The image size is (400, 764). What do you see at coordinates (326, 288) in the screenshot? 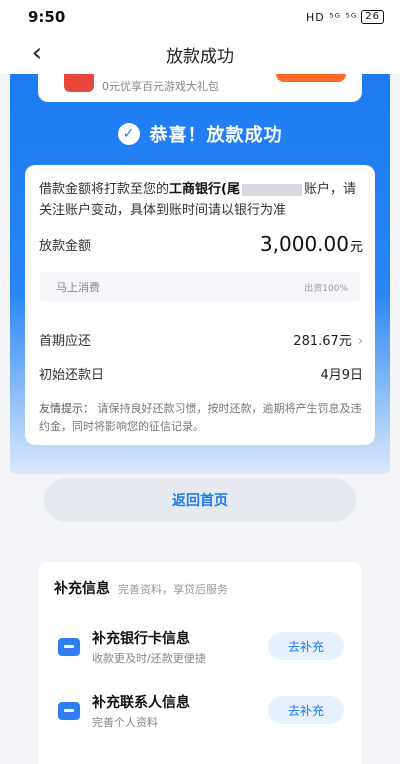
I see `funder-share: 出资100%` at bounding box center [326, 288].